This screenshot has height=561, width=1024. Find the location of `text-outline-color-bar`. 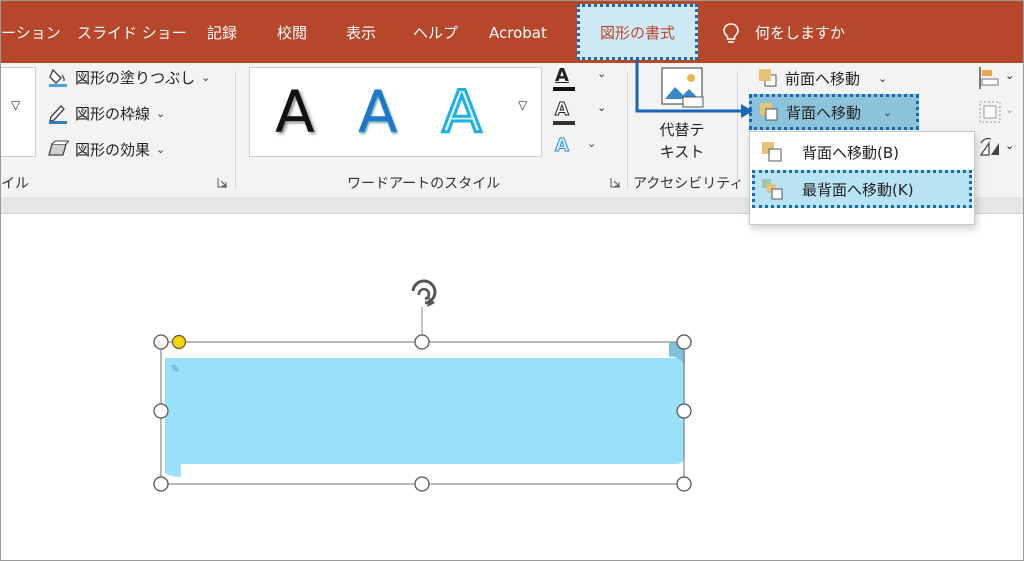

text-outline-color-bar is located at coordinates (564, 123).